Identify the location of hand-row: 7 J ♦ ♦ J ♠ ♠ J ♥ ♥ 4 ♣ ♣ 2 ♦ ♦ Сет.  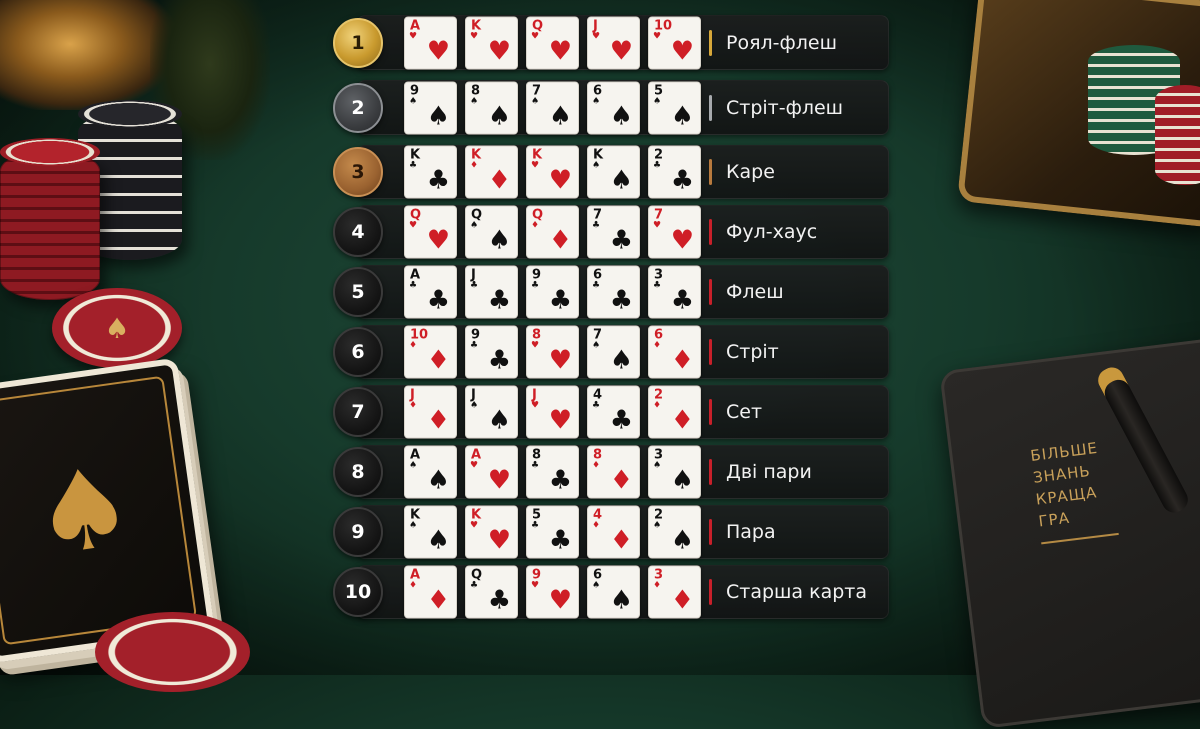
(611, 412).